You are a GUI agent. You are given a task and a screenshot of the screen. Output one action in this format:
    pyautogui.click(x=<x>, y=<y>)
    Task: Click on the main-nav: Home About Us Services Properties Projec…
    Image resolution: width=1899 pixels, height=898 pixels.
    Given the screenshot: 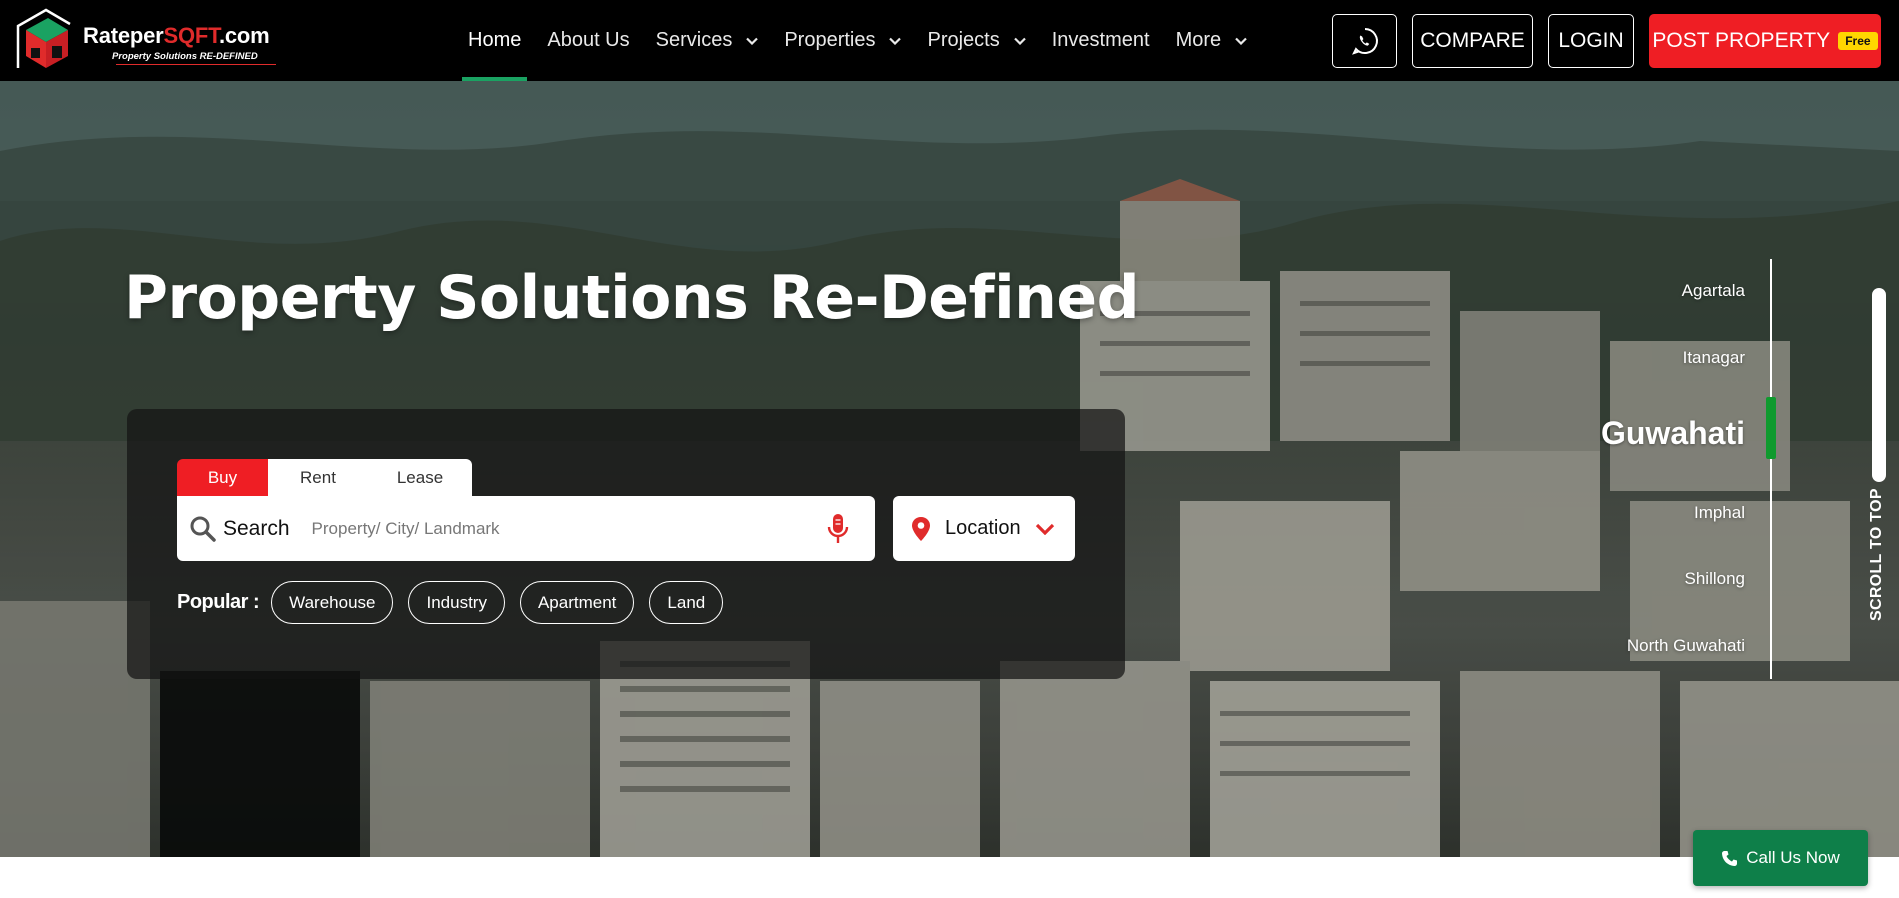 What is the action you would take?
    pyautogui.click(x=867, y=40)
    